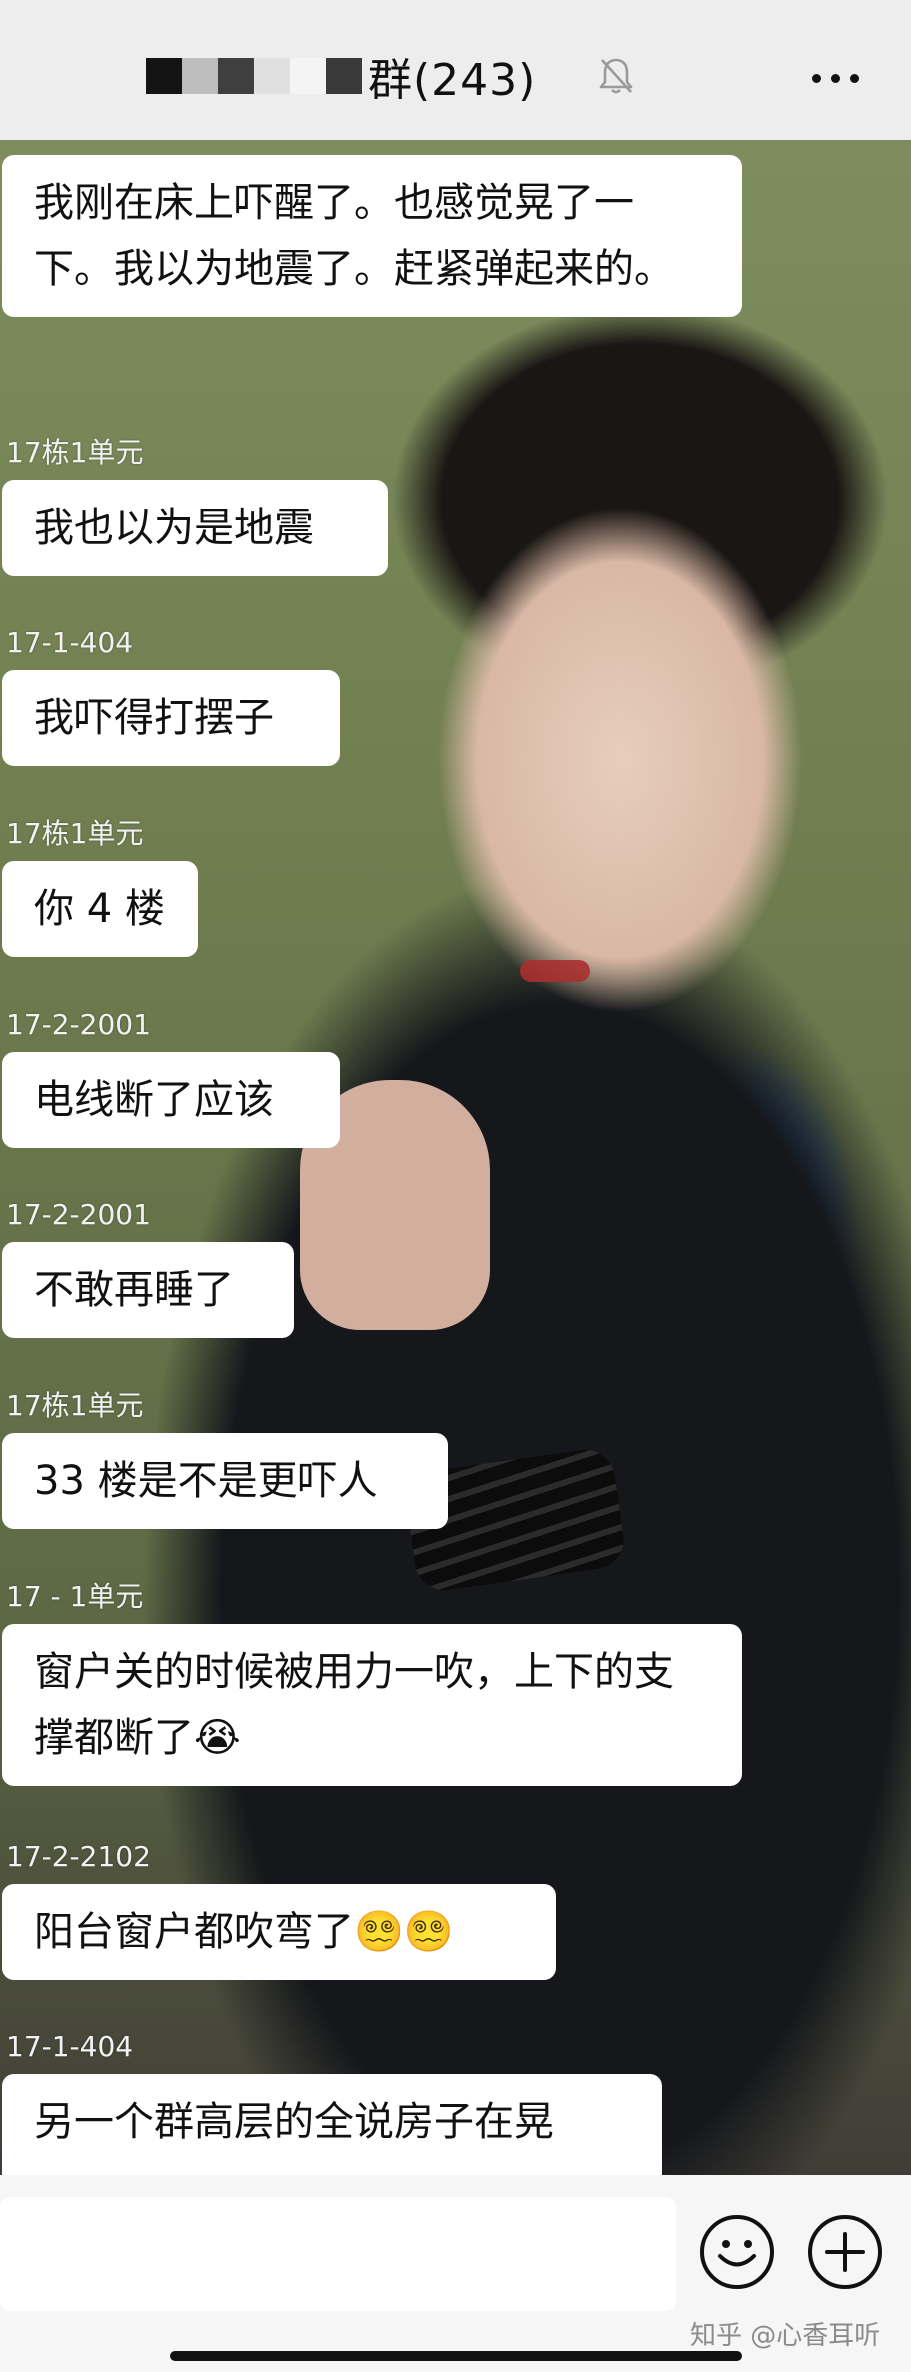  What do you see at coordinates (616, 76) in the screenshot?
I see `bell-slash-icon` at bounding box center [616, 76].